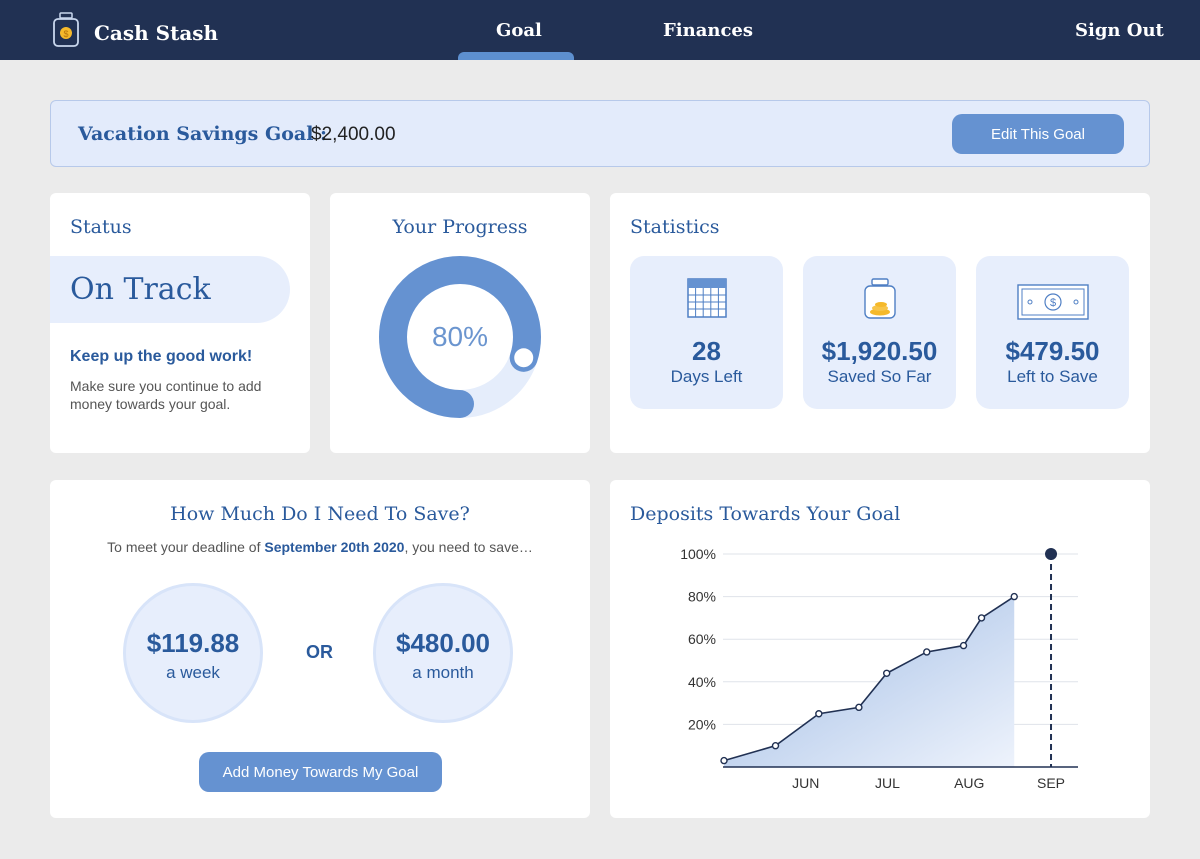 The width and height of the screenshot is (1200, 859). Describe the element at coordinates (708, 30) in the screenshot. I see `nav-finances-link: Finances` at that location.